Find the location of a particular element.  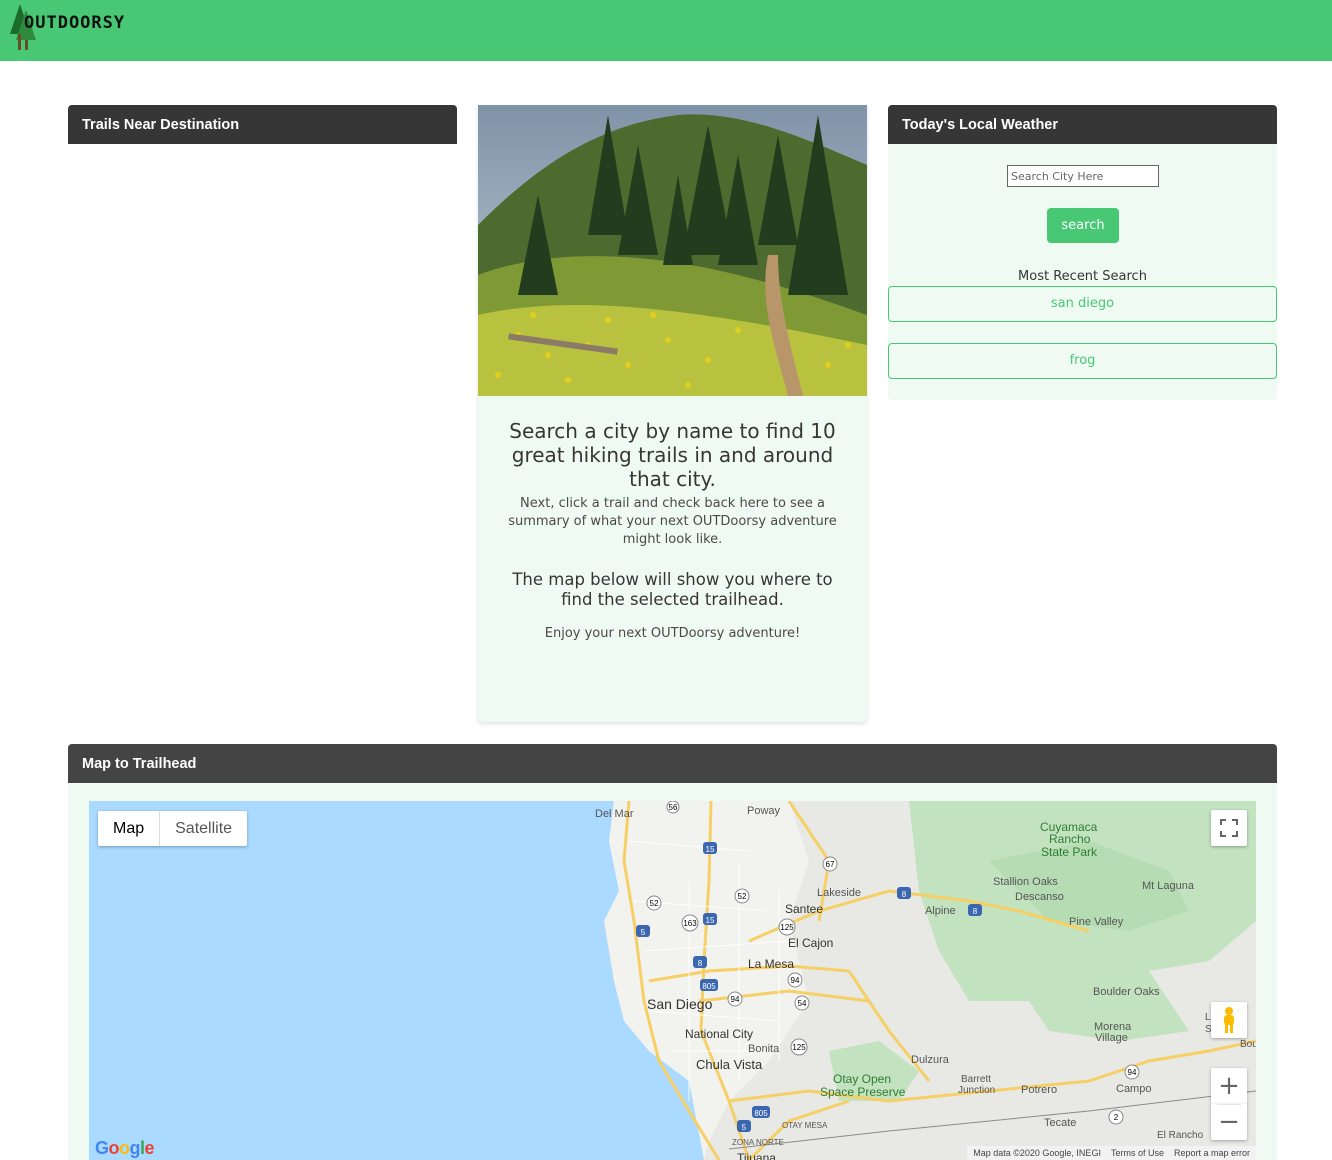

zoom-in-button: + is located at coordinates (1229, 1086).